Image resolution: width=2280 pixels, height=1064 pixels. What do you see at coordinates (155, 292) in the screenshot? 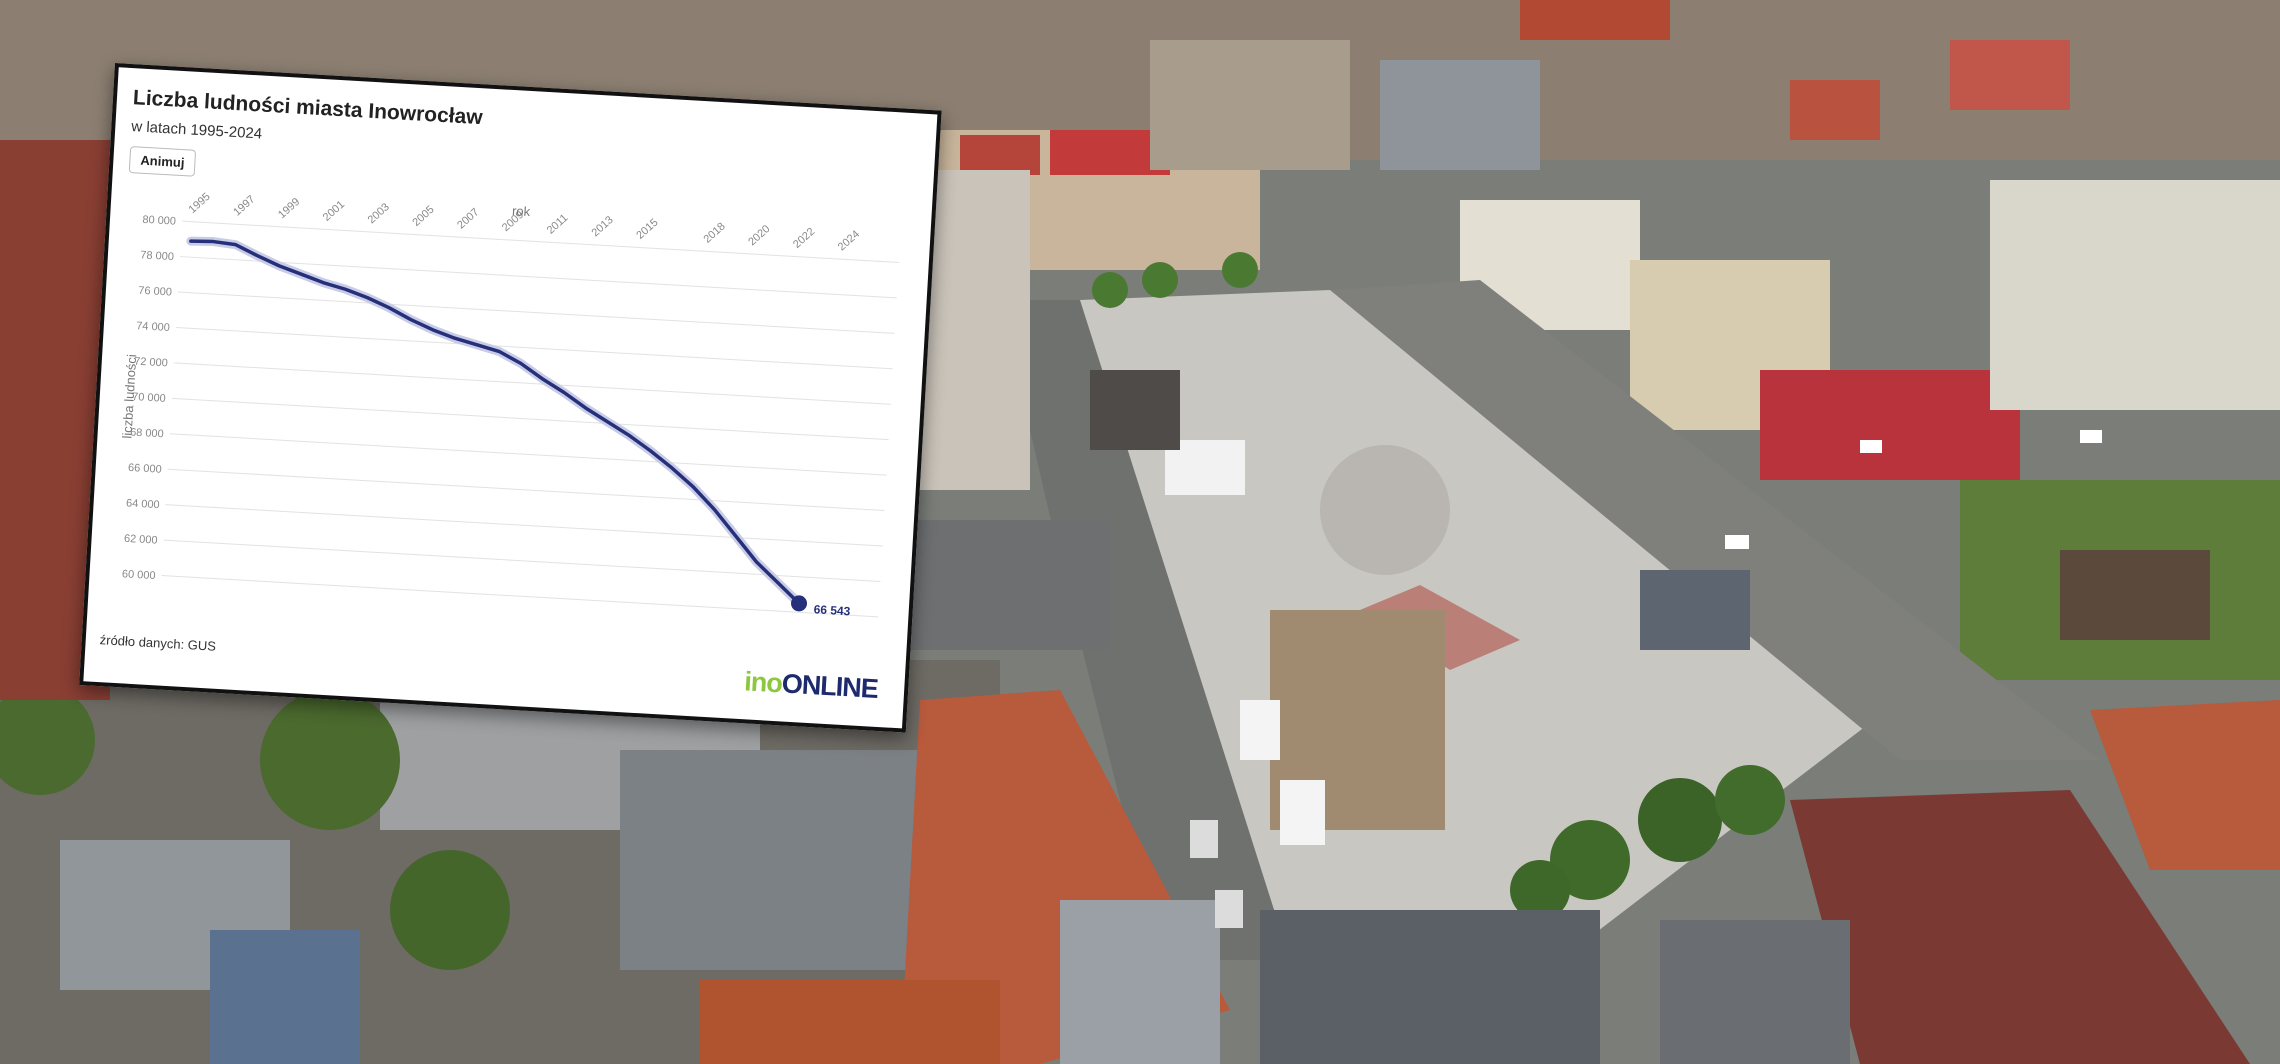
I see `y-tick-label: 76 000` at bounding box center [155, 292].